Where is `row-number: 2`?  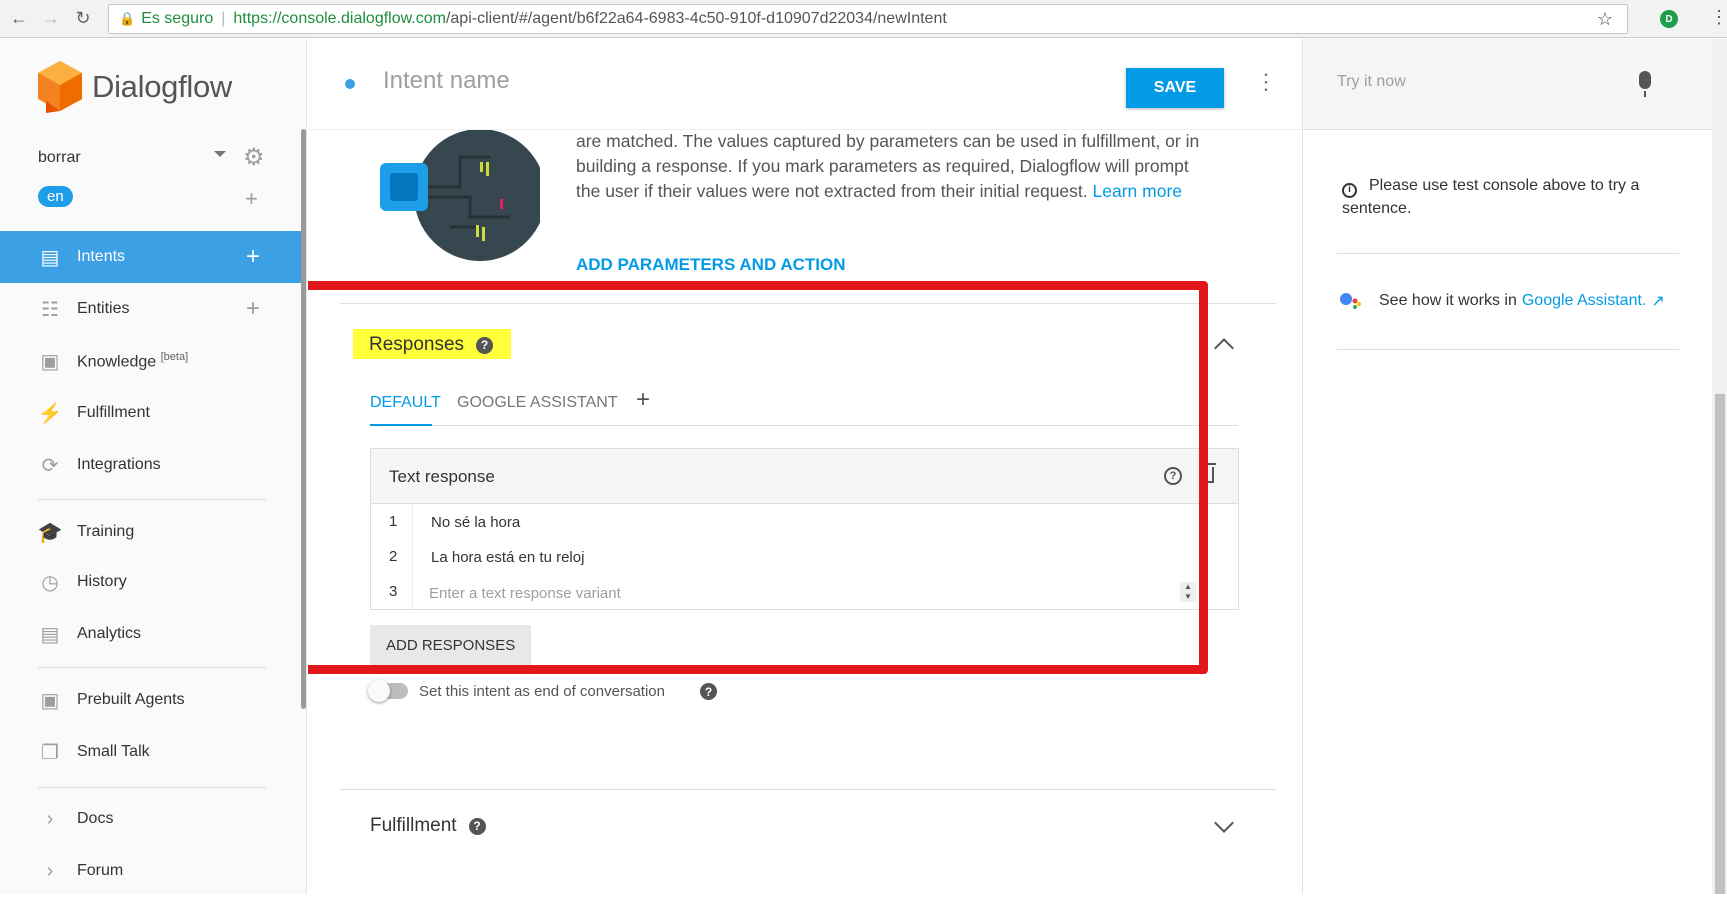
row-number: 2 is located at coordinates (393, 556).